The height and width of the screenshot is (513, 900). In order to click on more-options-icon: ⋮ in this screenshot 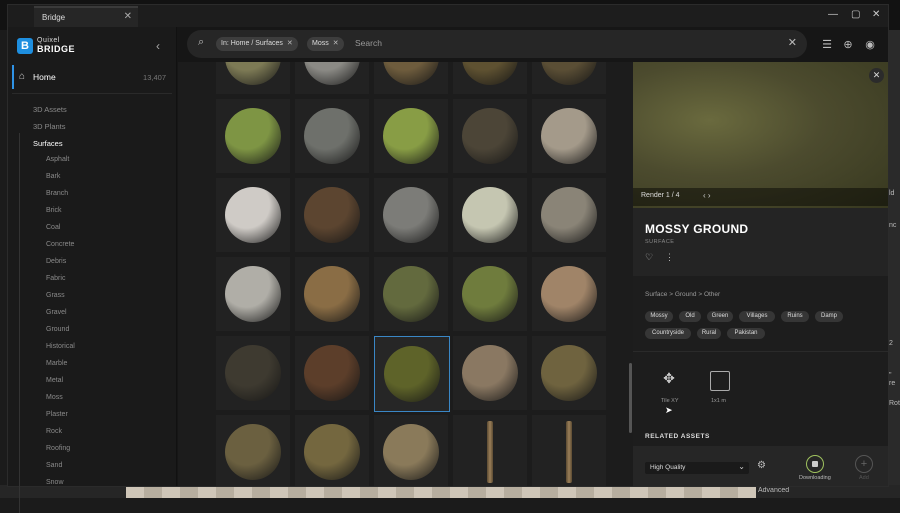, I will do `click(669, 257)`.